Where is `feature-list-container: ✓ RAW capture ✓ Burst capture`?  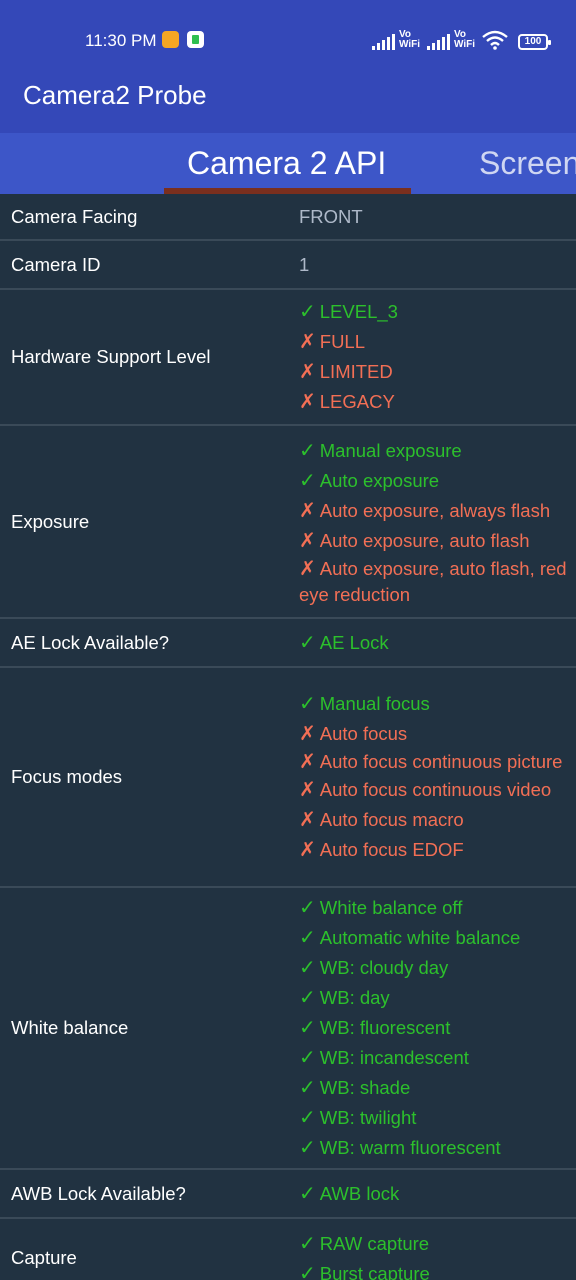 feature-list-container: ✓ RAW capture ✓ Burst capture is located at coordinates (437, 1249).